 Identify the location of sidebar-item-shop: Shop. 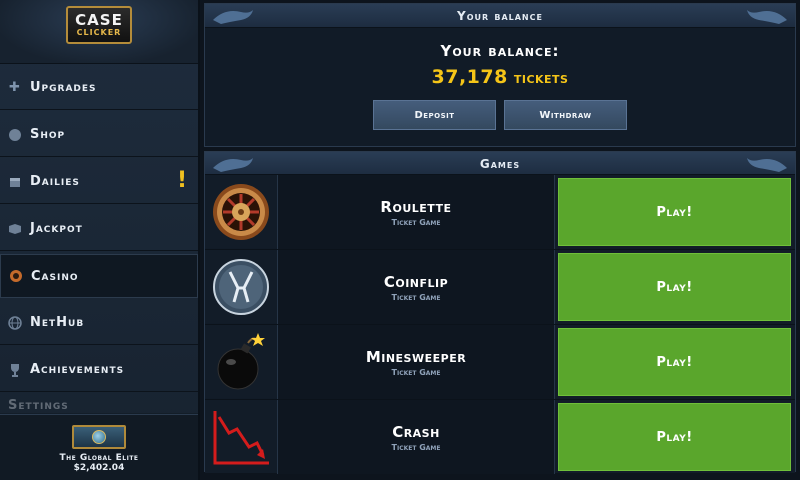
(99, 135).